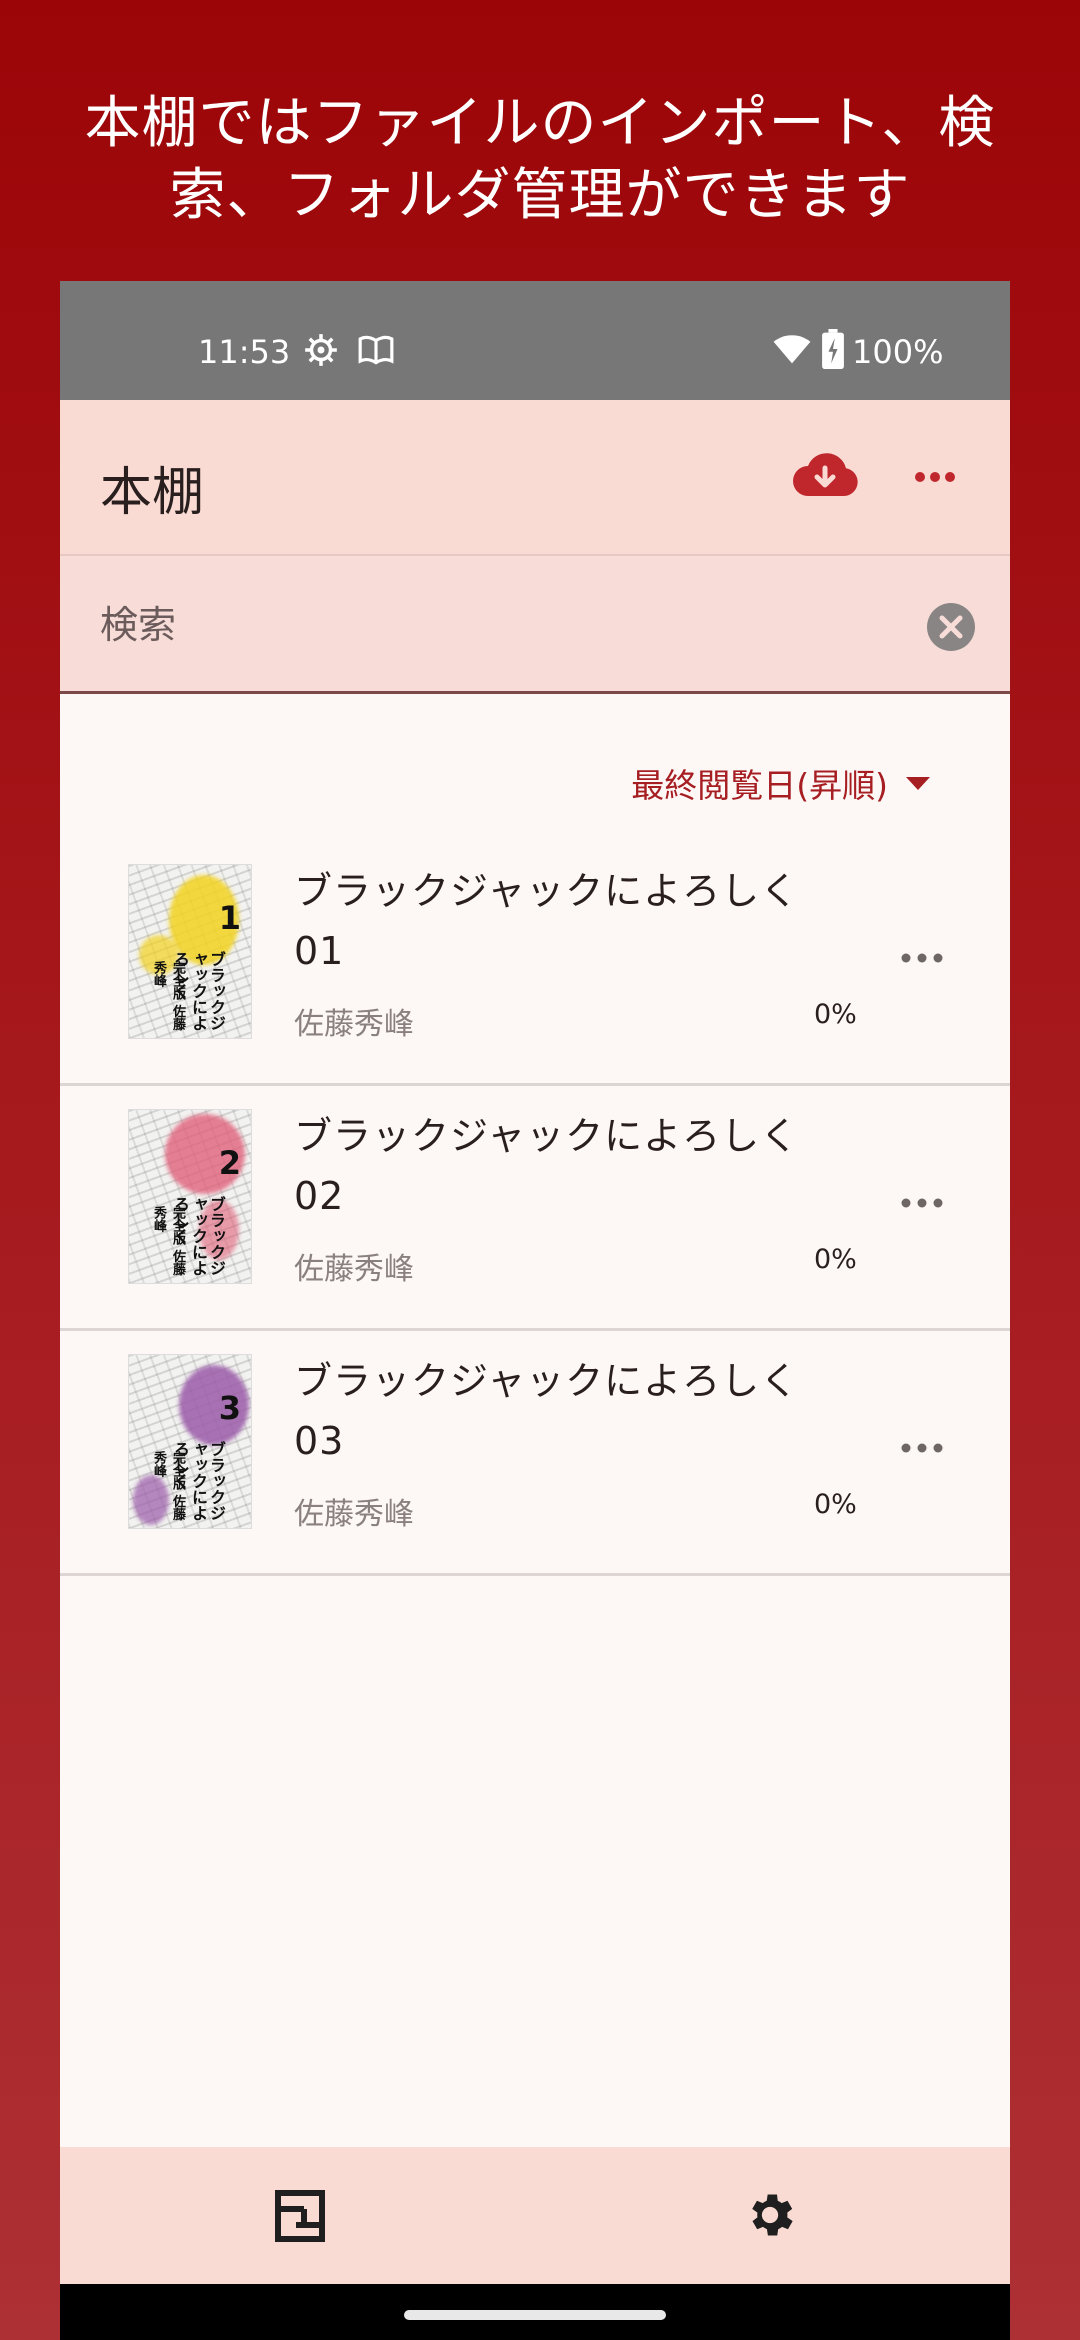 The image size is (1080, 2340). I want to click on sort-label: 最終閲覧日(昇順), so click(759, 785).